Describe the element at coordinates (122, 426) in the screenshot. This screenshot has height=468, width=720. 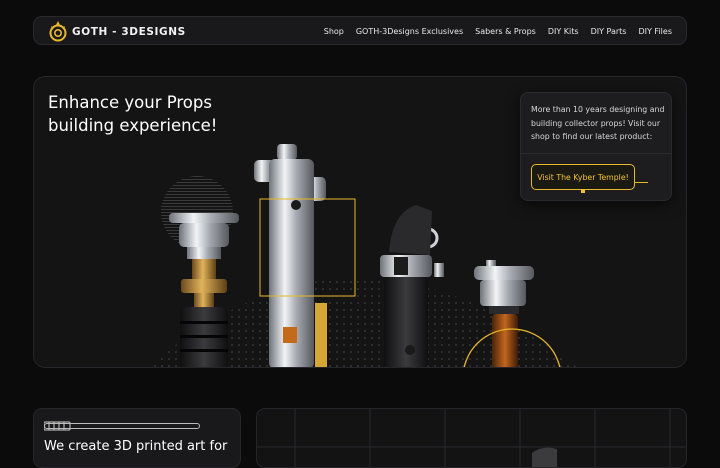
I see `saber-blade-graphic` at that location.